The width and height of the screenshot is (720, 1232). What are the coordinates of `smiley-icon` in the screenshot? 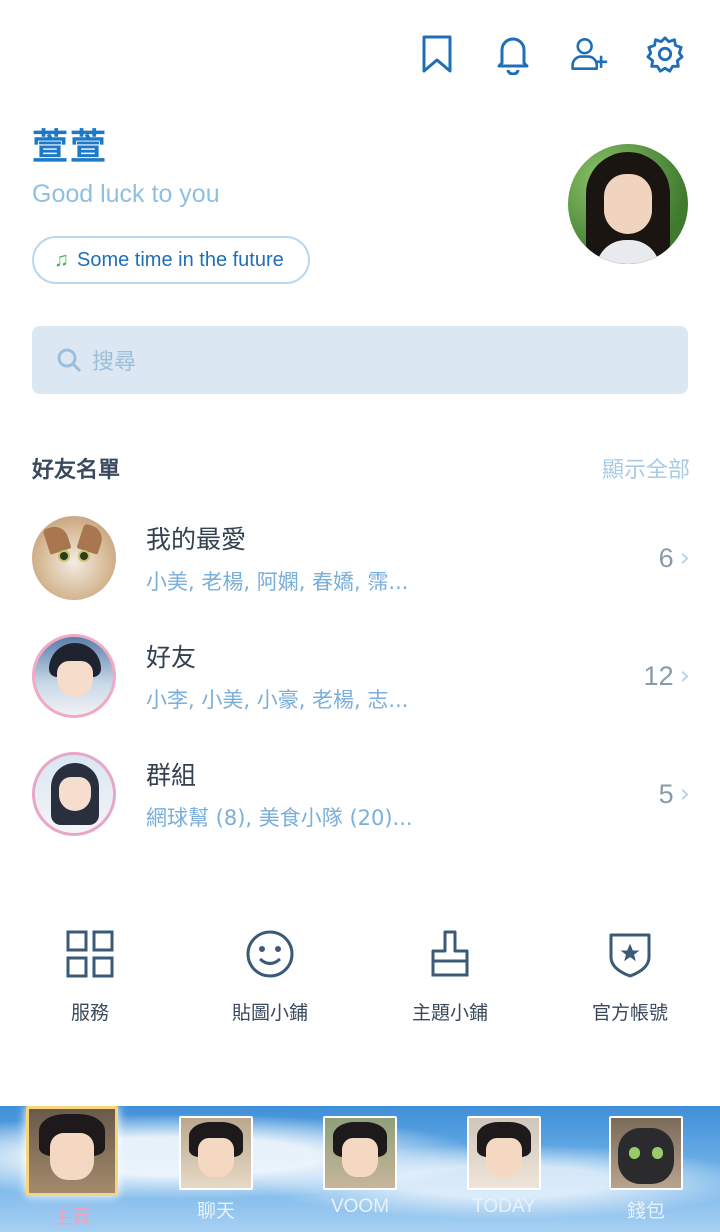 It's located at (270, 954).